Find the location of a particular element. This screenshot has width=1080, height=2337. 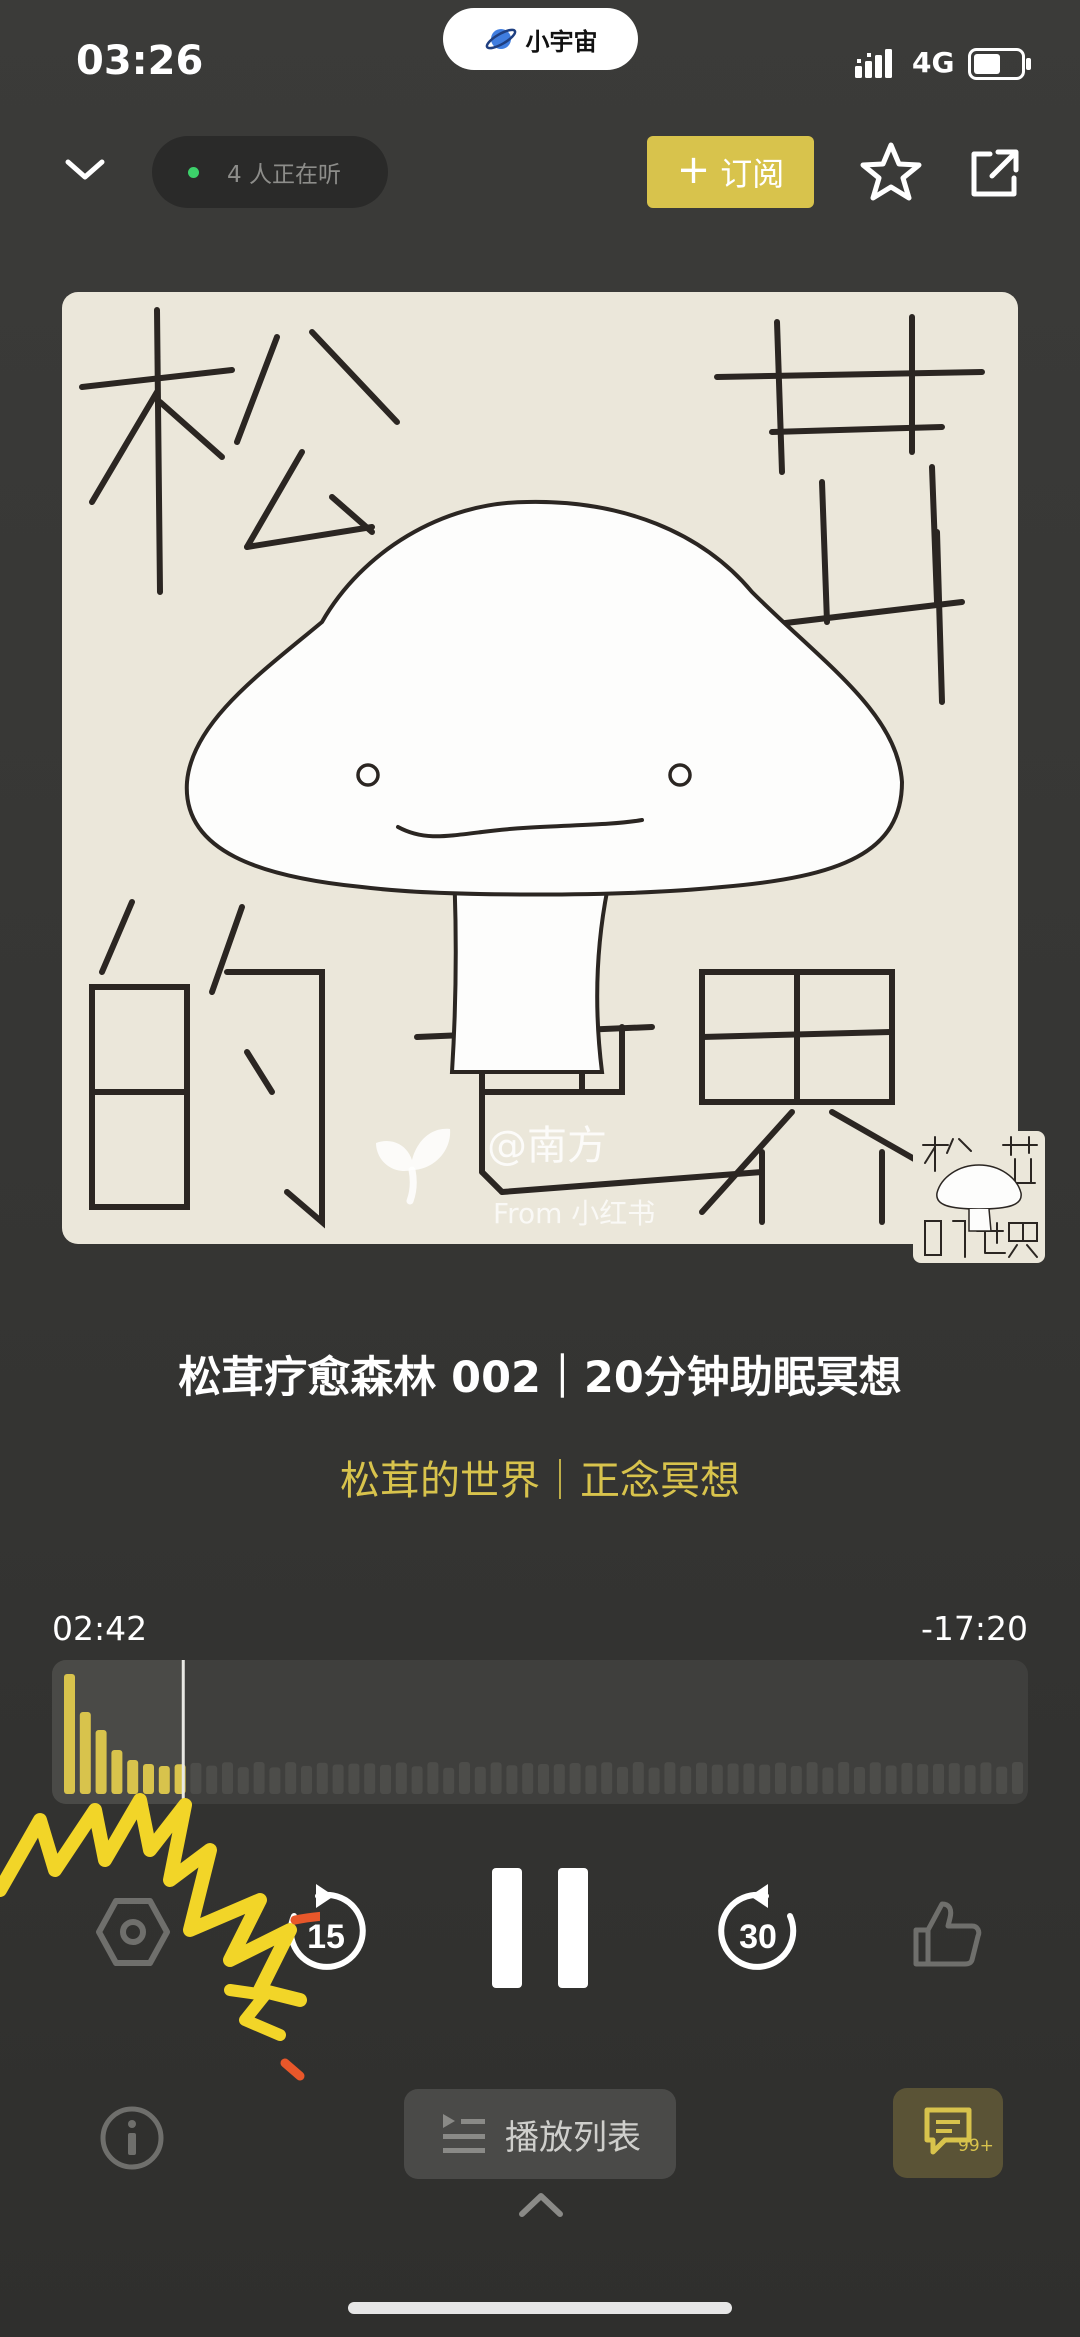

collapse-chevron-icon is located at coordinates (85, 170).